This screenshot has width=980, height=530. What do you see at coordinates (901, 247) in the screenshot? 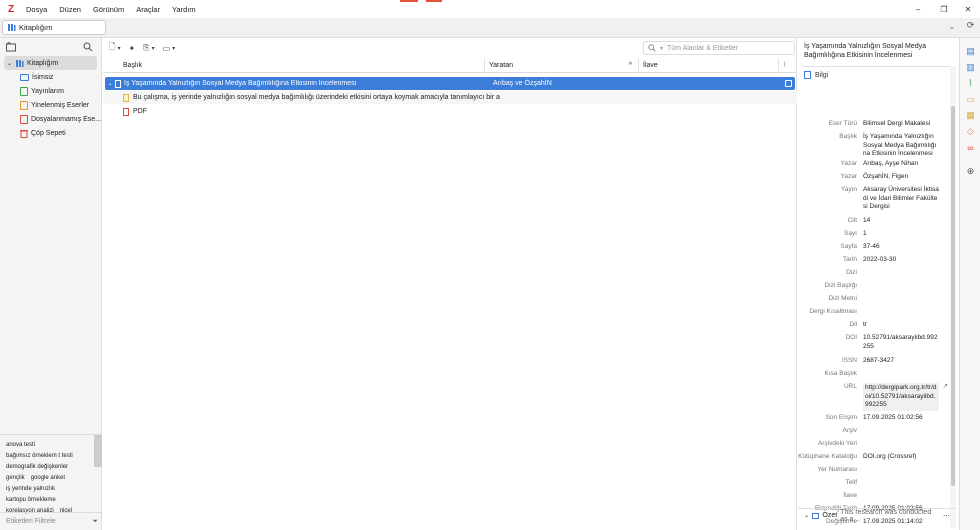
I see `field-value: 37-46` at bounding box center [901, 247].